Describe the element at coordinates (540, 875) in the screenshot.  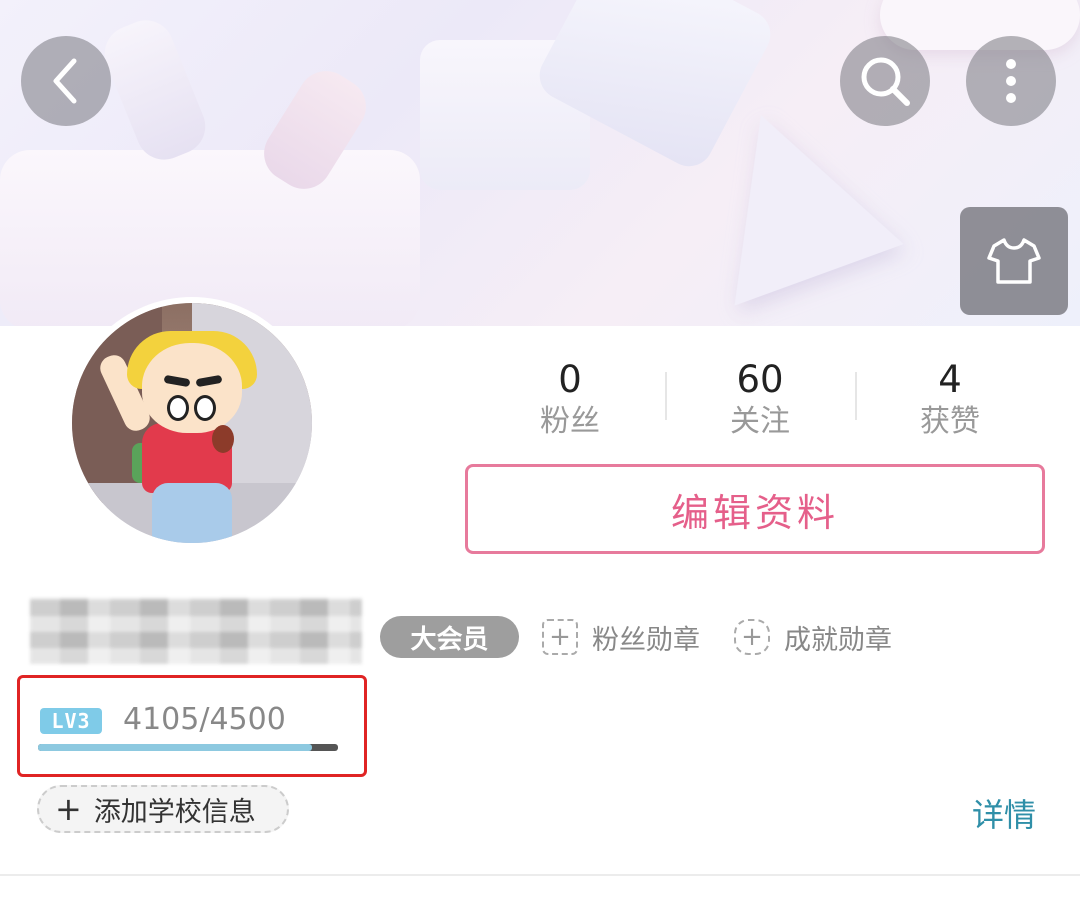
I see `section-divider` at that location.